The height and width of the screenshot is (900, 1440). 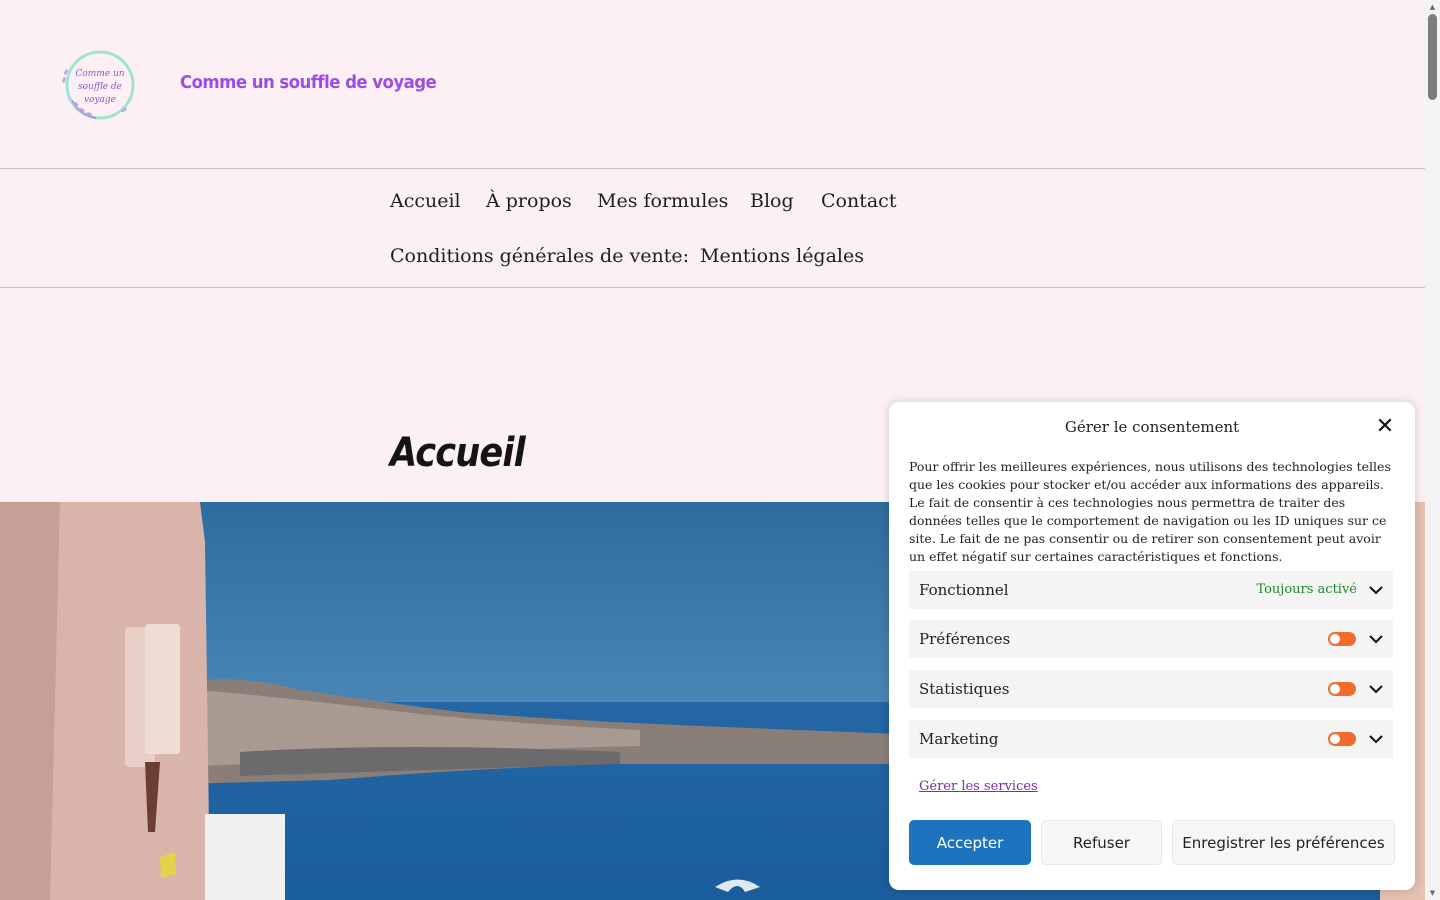 What do you see at coordinates (1283, 842) in the screenshot?
I see `save-preferences-button: Enregistrer les préférences` at bounding box center [1283, 842].